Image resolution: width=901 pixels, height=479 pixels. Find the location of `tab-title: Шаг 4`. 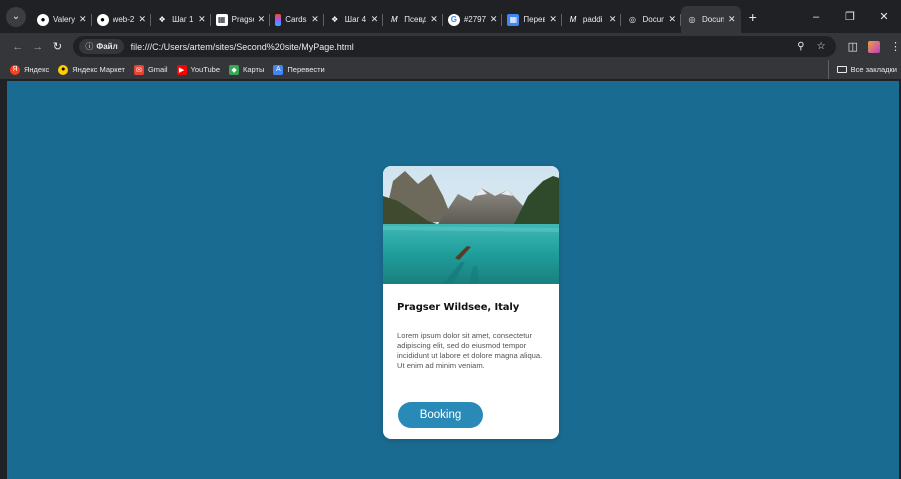

tab-title: Шаг 4 is located at coordinates (355, 19).